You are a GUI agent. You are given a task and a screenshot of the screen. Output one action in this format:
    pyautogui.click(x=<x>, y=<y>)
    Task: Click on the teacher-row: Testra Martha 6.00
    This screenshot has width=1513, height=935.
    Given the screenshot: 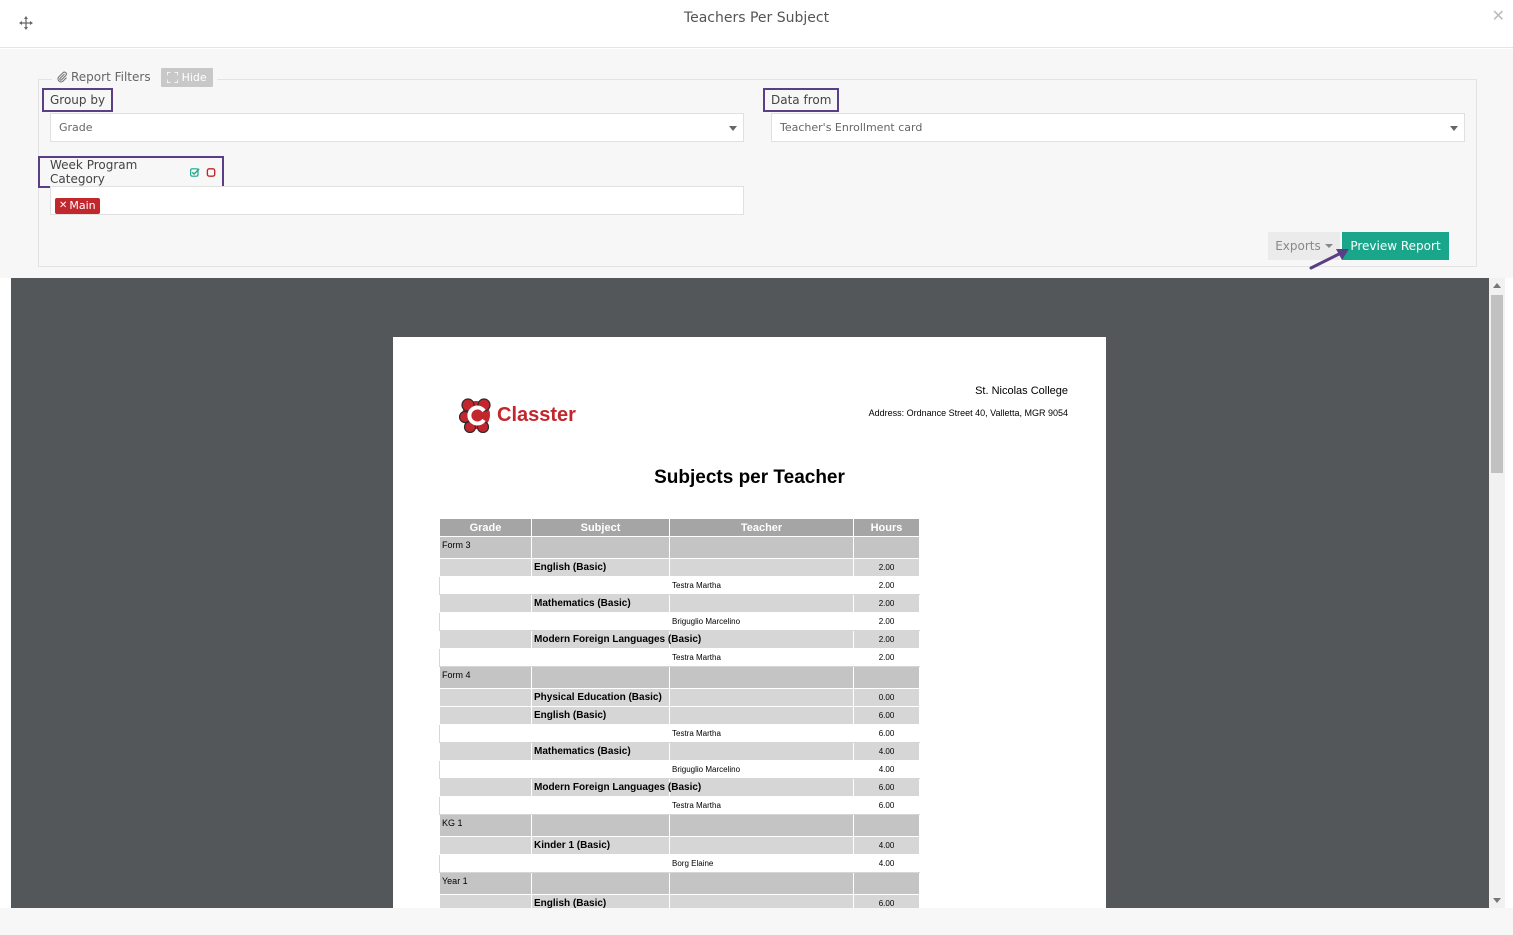 What is the action you would take?
    pyautogui.click(x=679, y=805)
    